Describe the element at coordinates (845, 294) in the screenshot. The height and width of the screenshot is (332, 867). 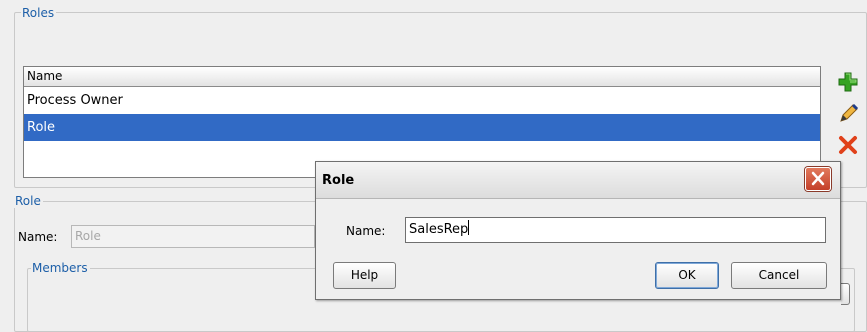
I see `members-side-button` at that location.